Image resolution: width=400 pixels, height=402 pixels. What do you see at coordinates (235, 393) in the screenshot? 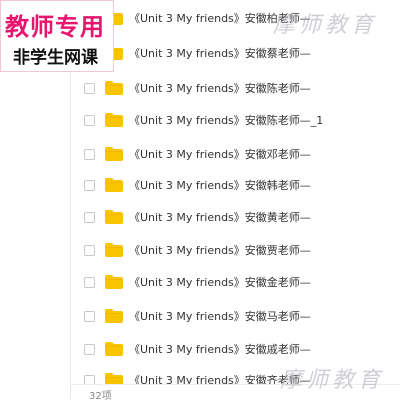
I see `status-bar: 32项` at bounding box center [235, 393].